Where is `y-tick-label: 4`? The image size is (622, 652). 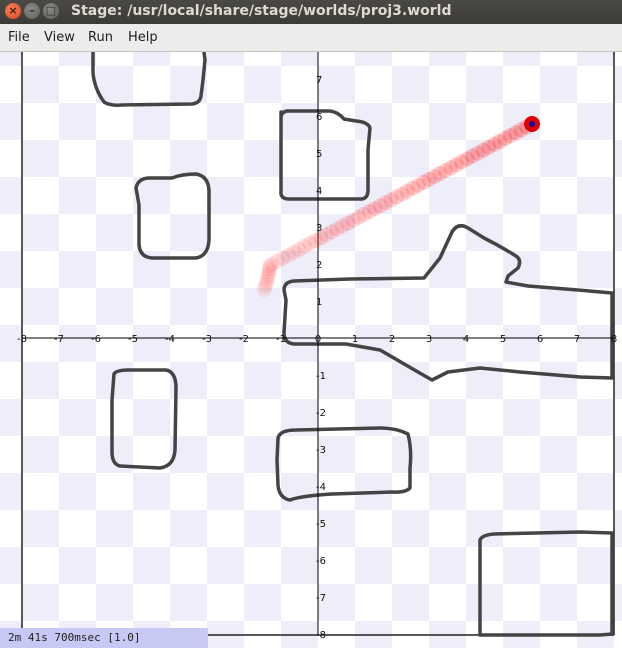 y-tick-label: 4 is located at coordinates (319, 191).